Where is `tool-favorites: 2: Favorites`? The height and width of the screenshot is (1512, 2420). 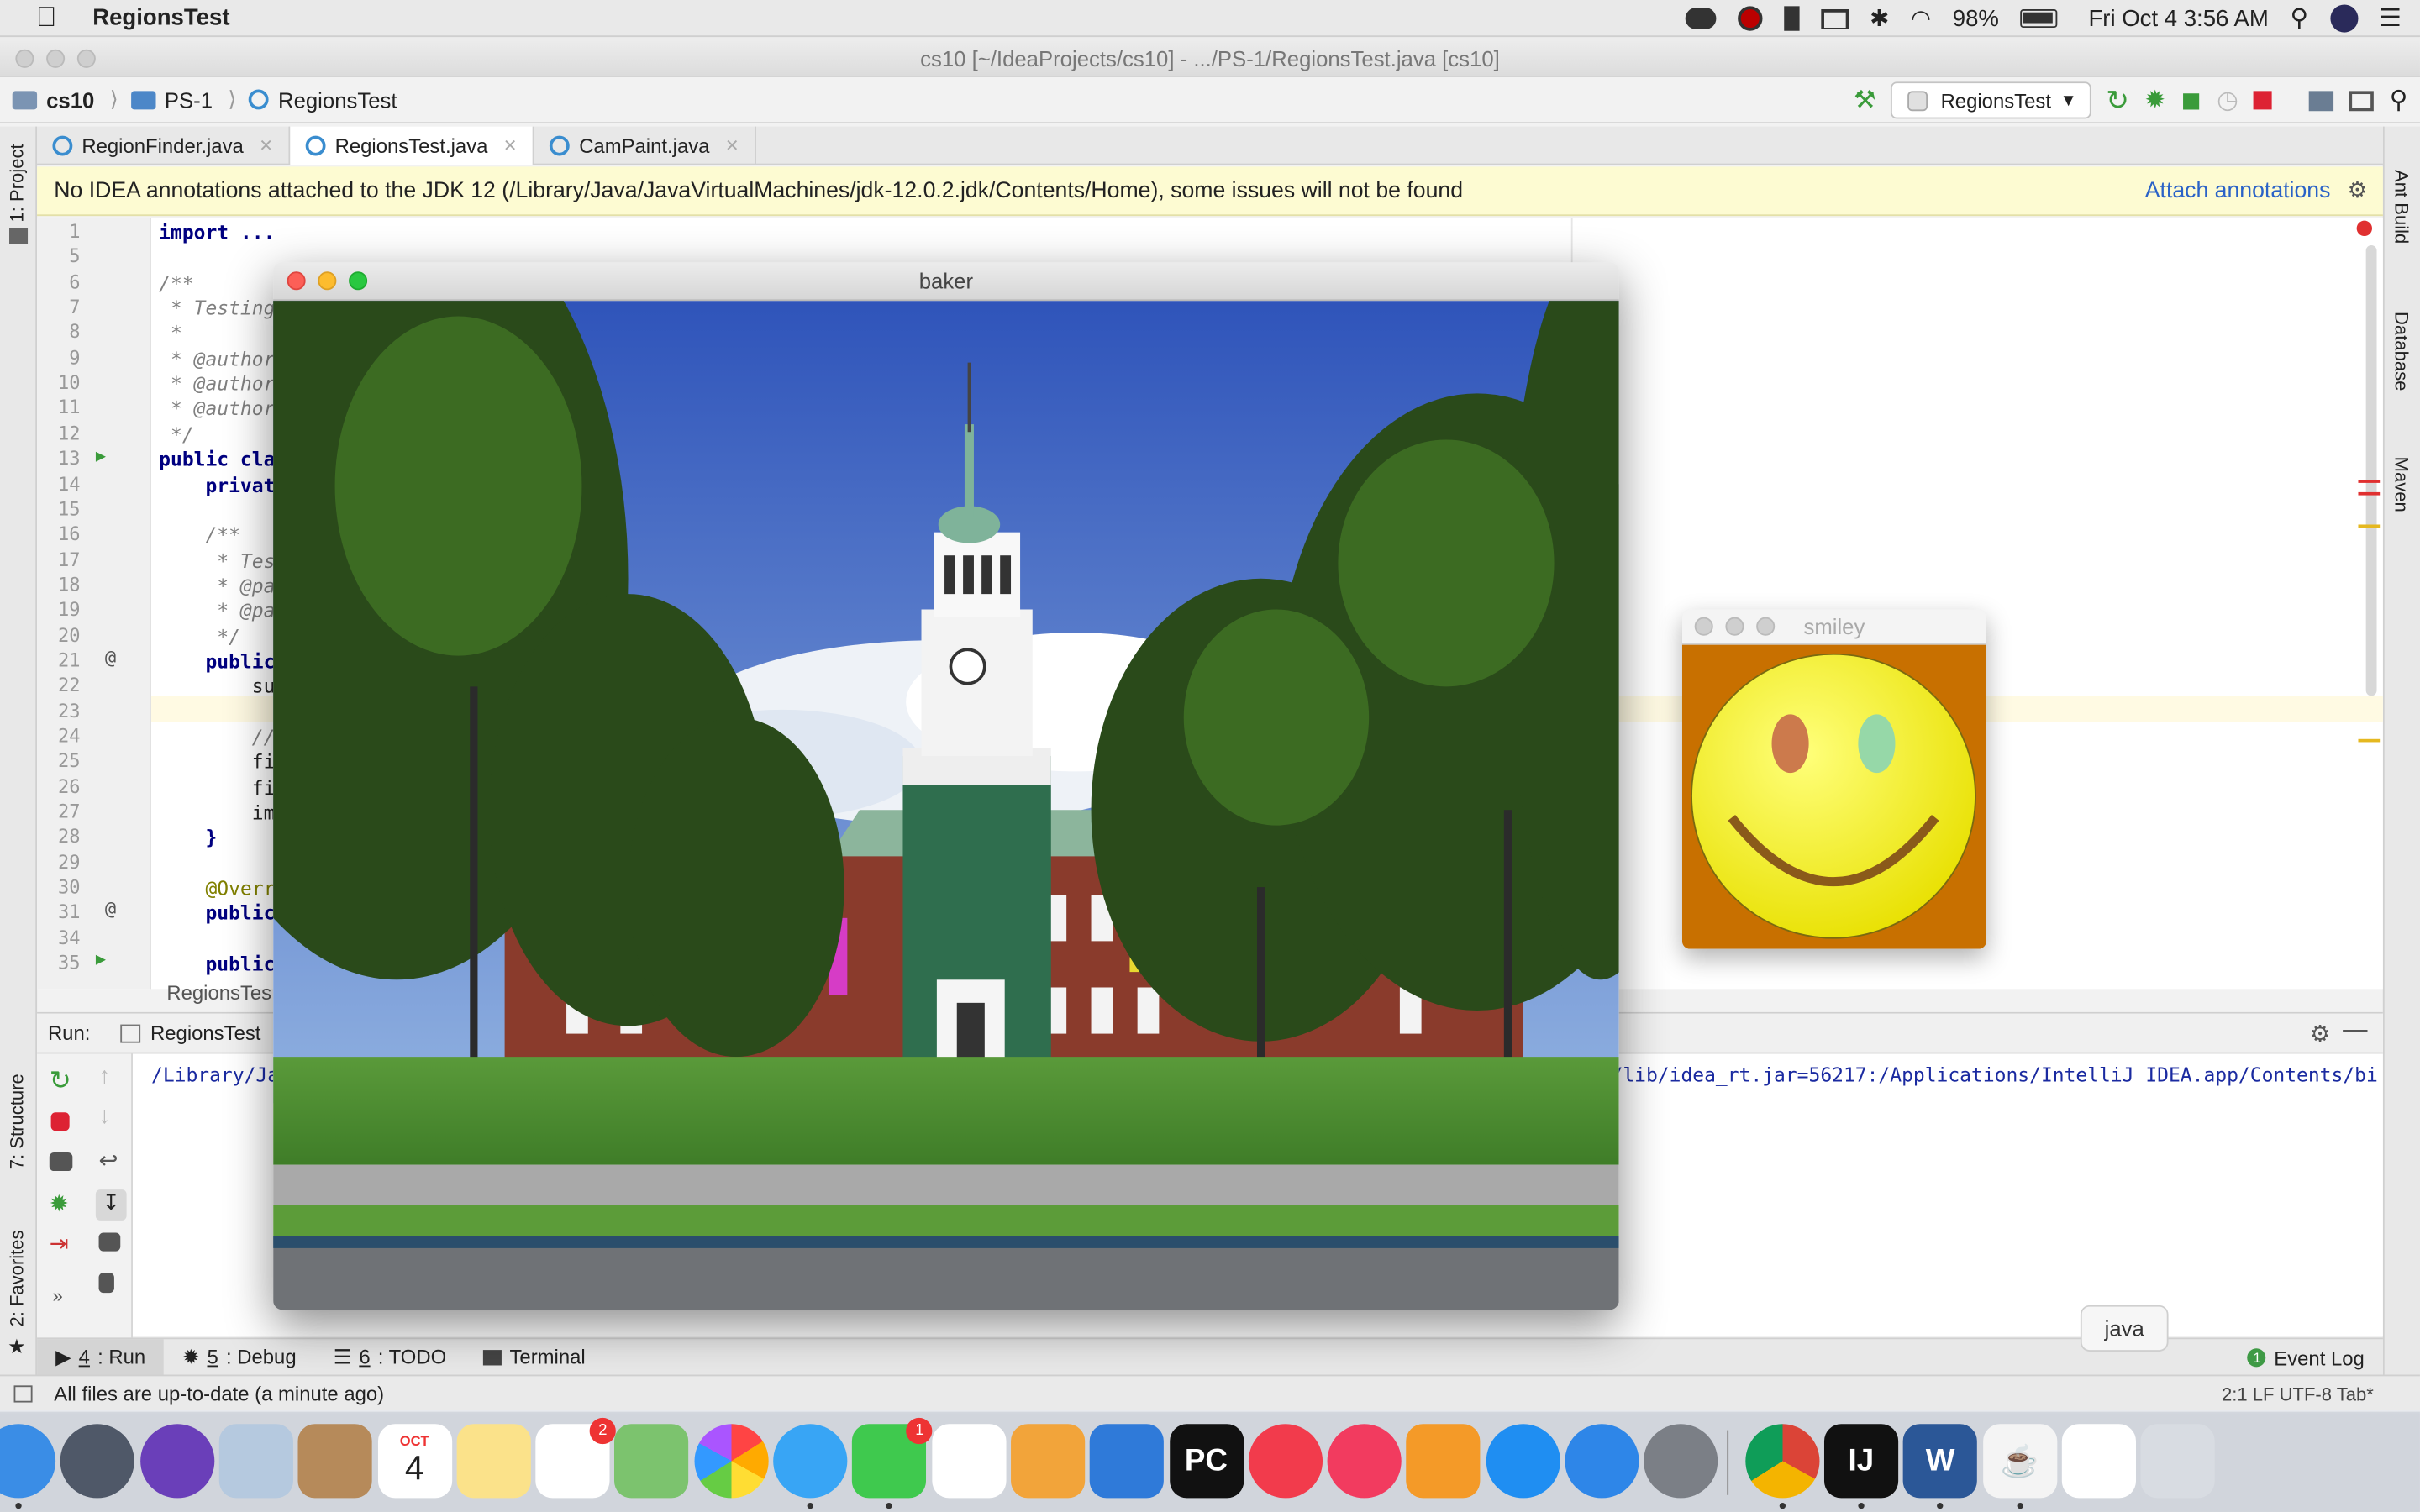
tool-favorites: 2: Favorites is located at coordinates (17, 1278).